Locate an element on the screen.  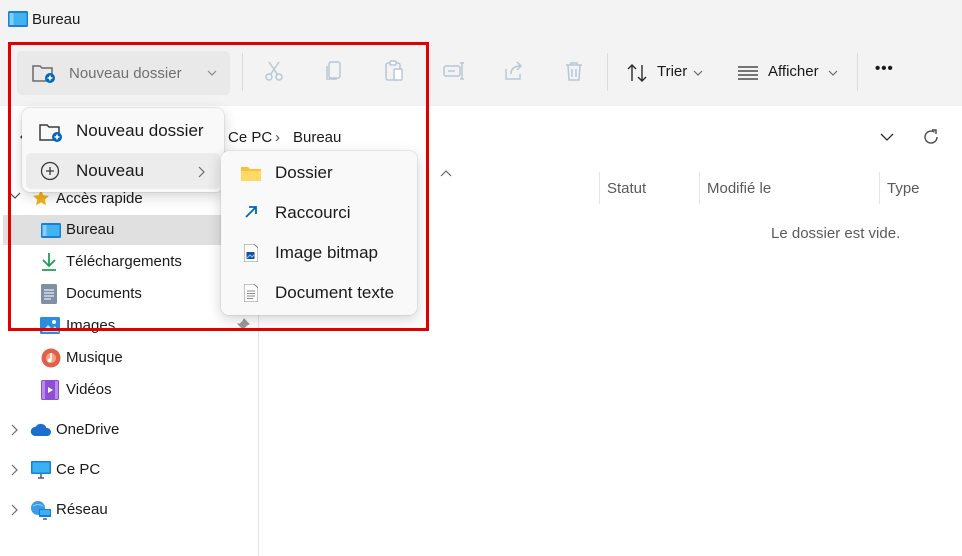
column-header-modified: Modifié le is located at coordinates (739, 188).